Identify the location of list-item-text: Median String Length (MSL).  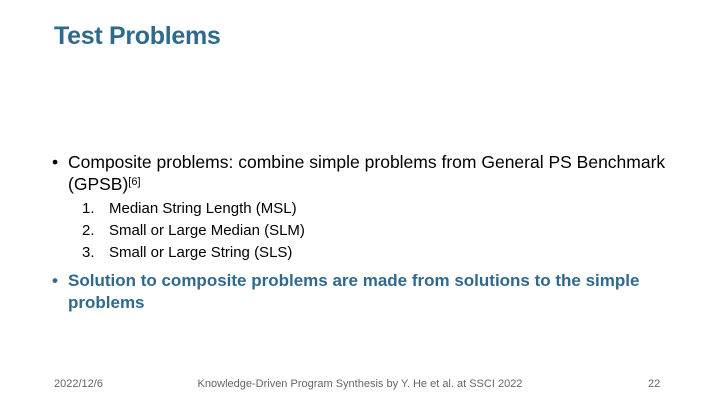
(203, 208).